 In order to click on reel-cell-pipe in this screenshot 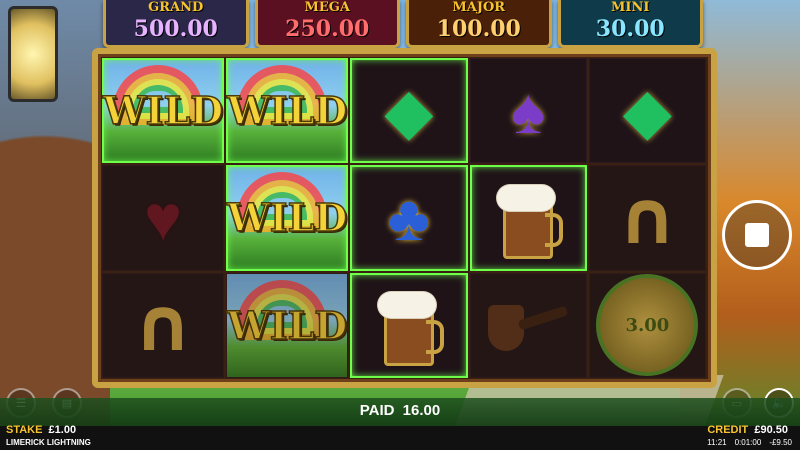, I will do `click(528, 325)`.